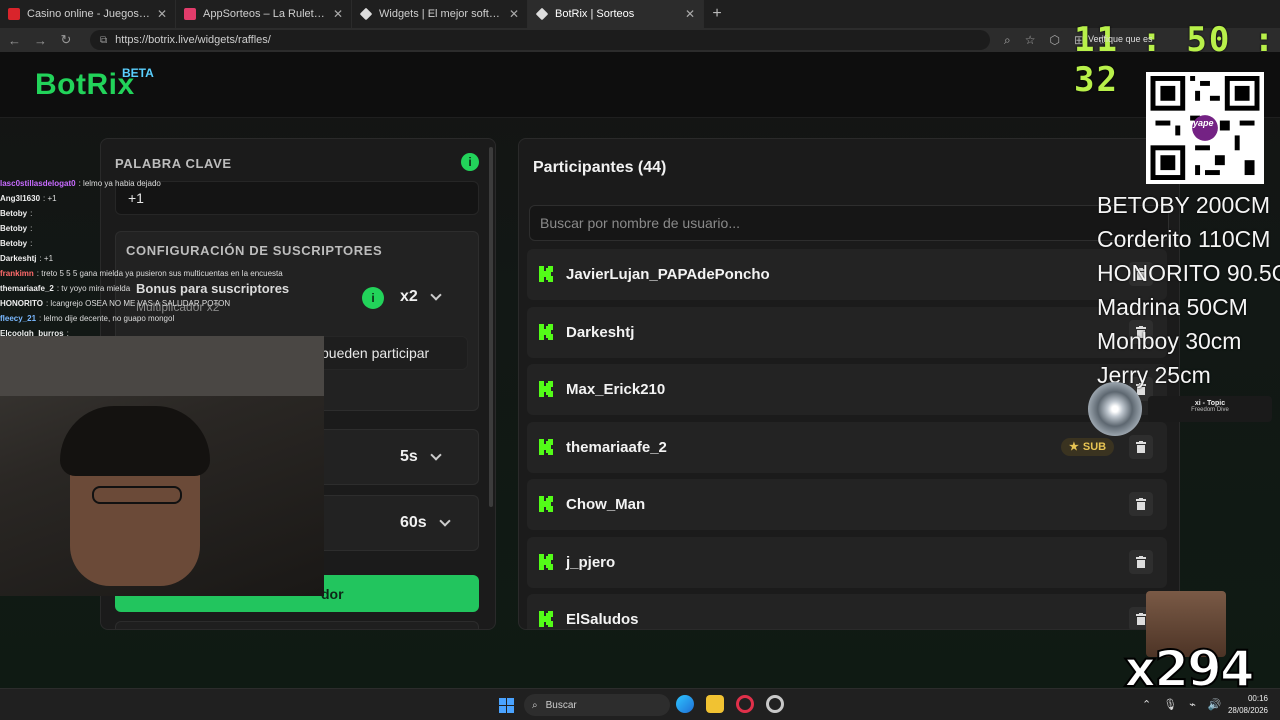  I want to click on windows-taskbar: ⌕ Buscar ⌃ 🎙 ⌁ 🔊 00:16 28/08/2026, so click(640, 704).